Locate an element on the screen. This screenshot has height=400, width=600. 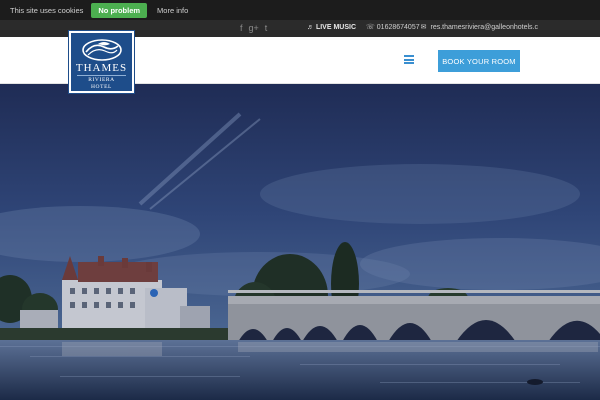
logo-name: THAMES is located at coordinates (101, 68).